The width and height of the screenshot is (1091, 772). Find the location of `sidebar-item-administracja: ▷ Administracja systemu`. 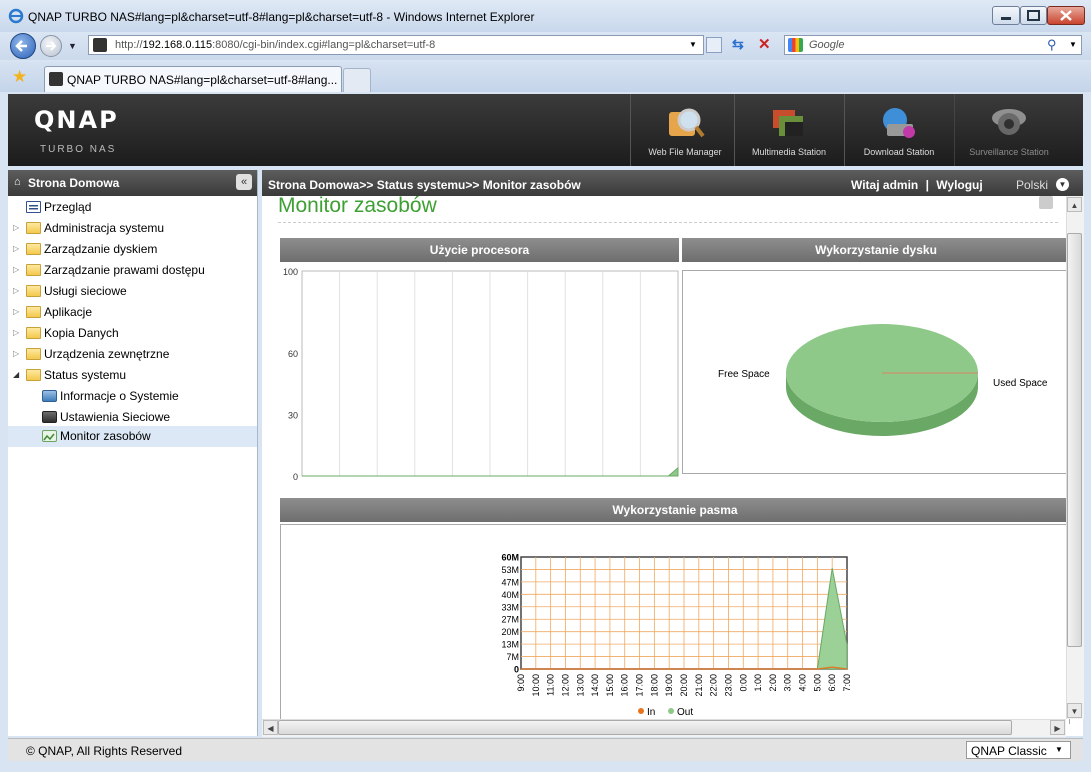

sidebar-item-administracja: ▷ Administracja systemu is located at coordinates (132, 228).